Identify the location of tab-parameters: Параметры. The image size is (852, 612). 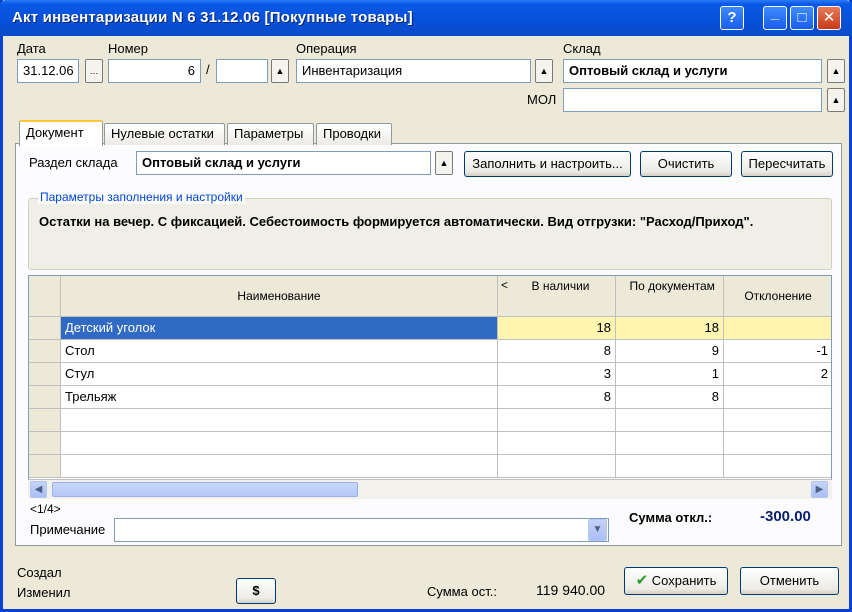
(270, 134).